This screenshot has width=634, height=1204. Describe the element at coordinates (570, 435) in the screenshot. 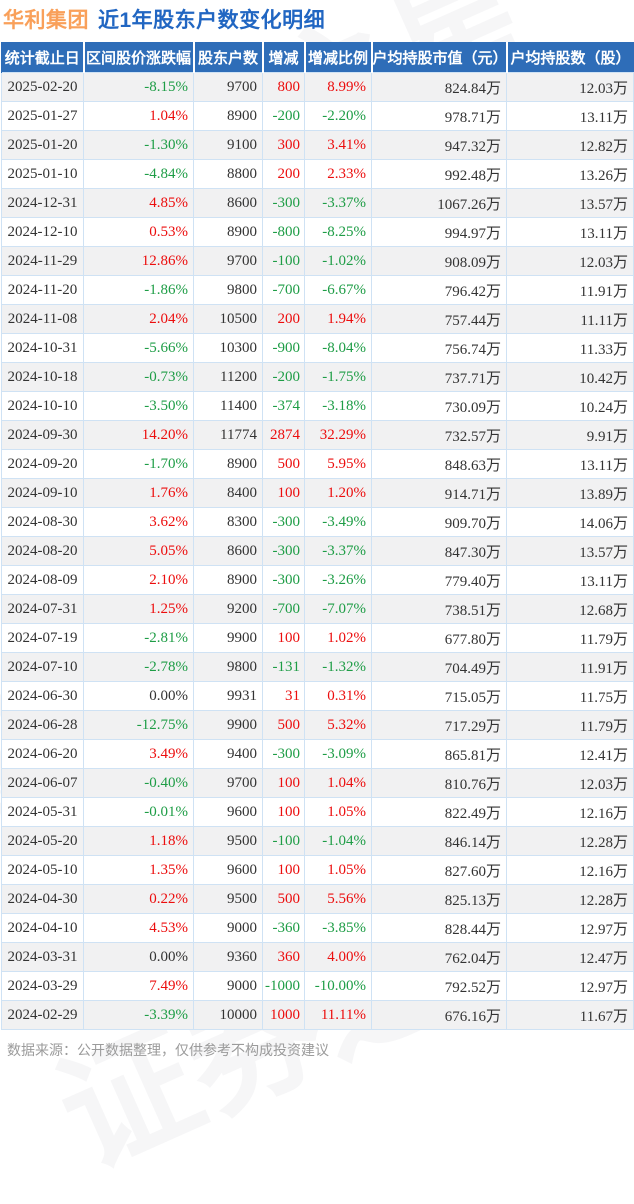

I see `cell-avg-shares: 9.91万` at that location.